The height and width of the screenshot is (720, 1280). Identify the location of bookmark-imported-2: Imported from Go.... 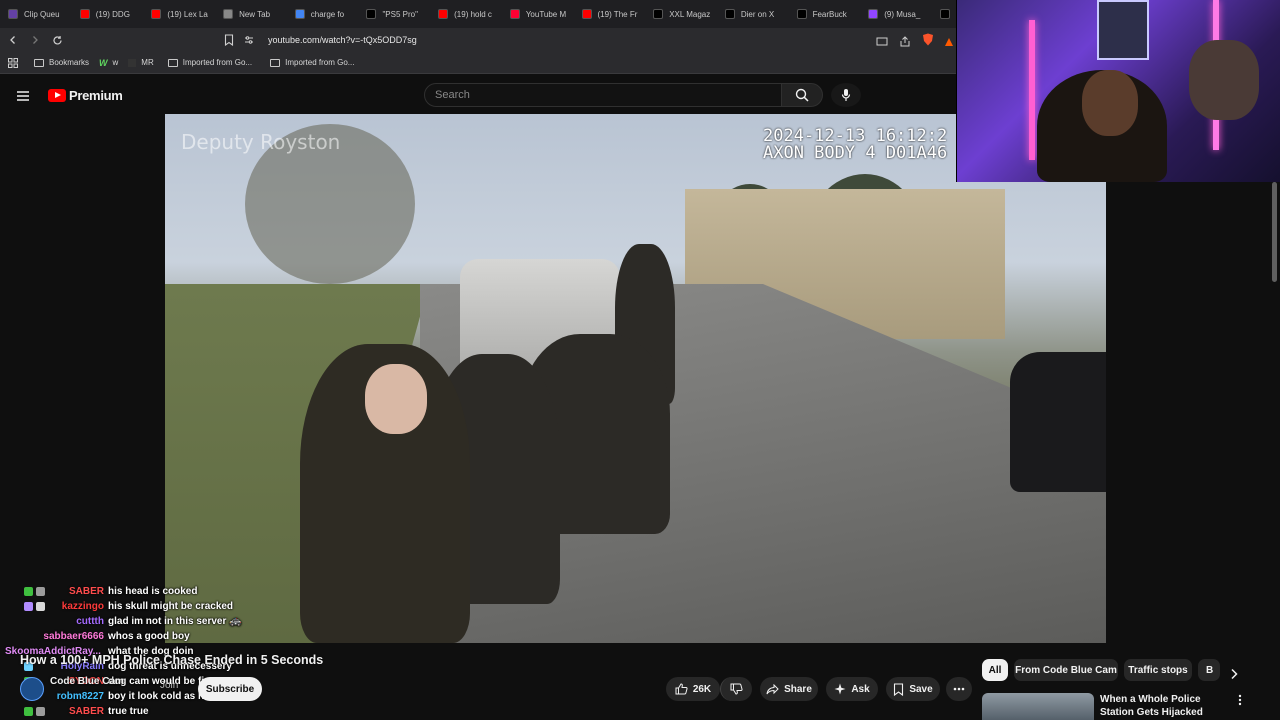
(312, 62).